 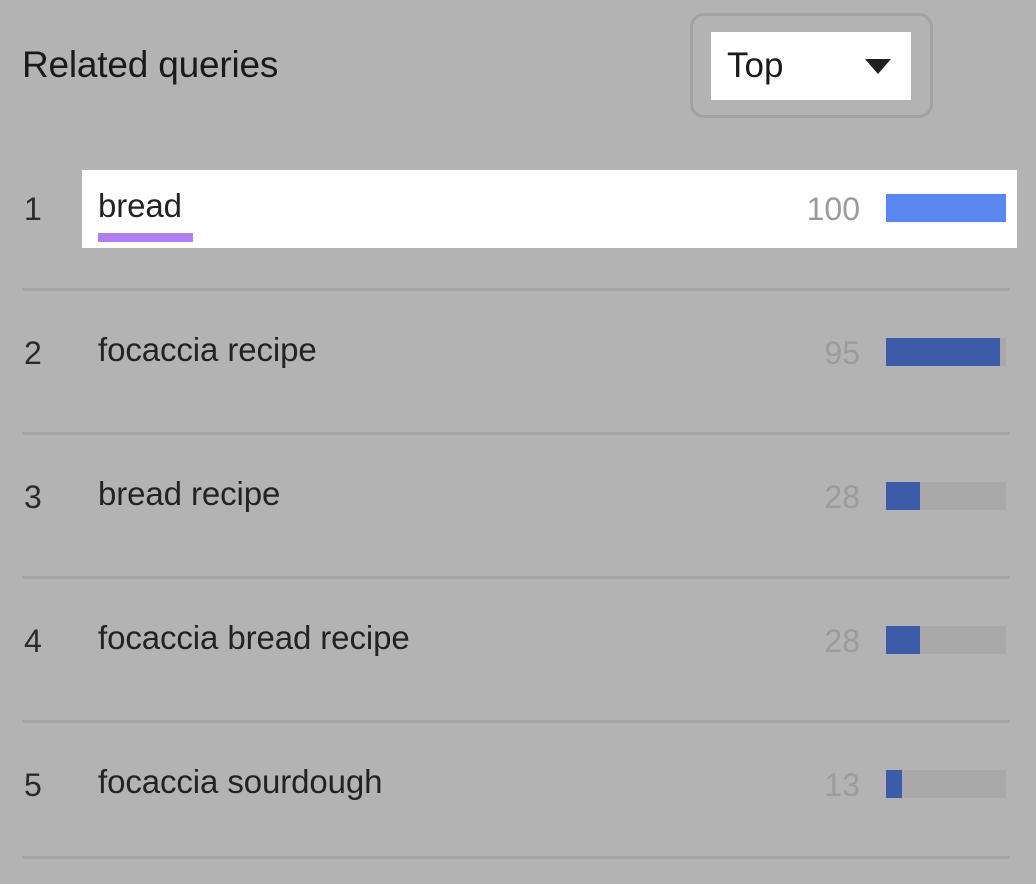 I want to click on row-query-label: bread recipe, so click(x=189, y=493).